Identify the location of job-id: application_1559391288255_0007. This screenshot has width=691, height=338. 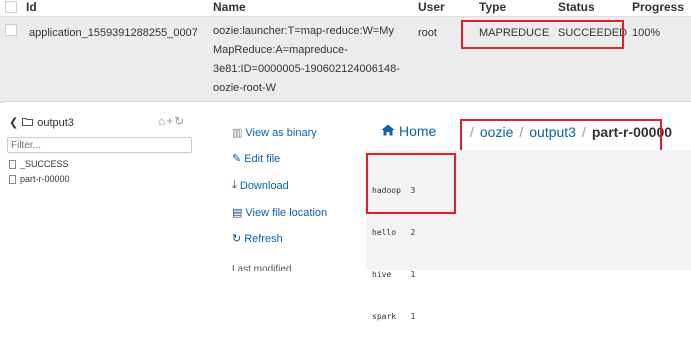
(113, 33).